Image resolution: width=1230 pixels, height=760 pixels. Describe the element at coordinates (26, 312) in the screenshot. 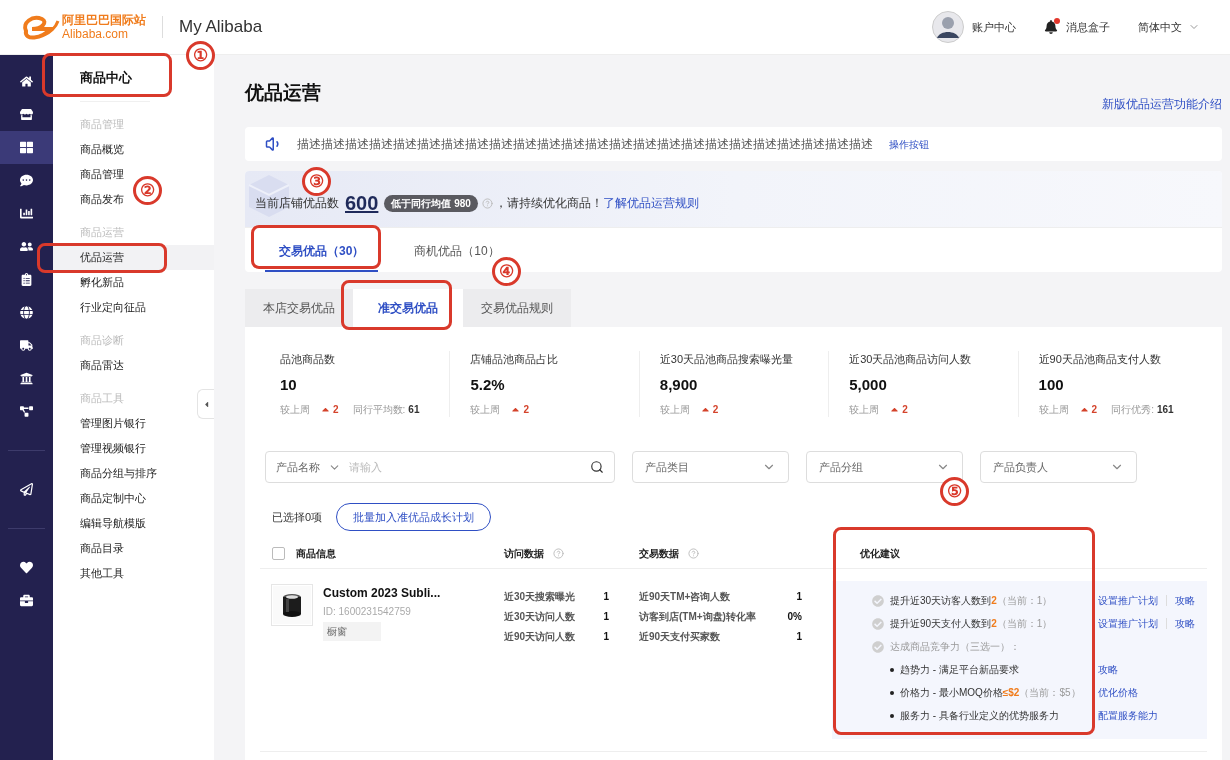

I see `globe-icon` at that location.